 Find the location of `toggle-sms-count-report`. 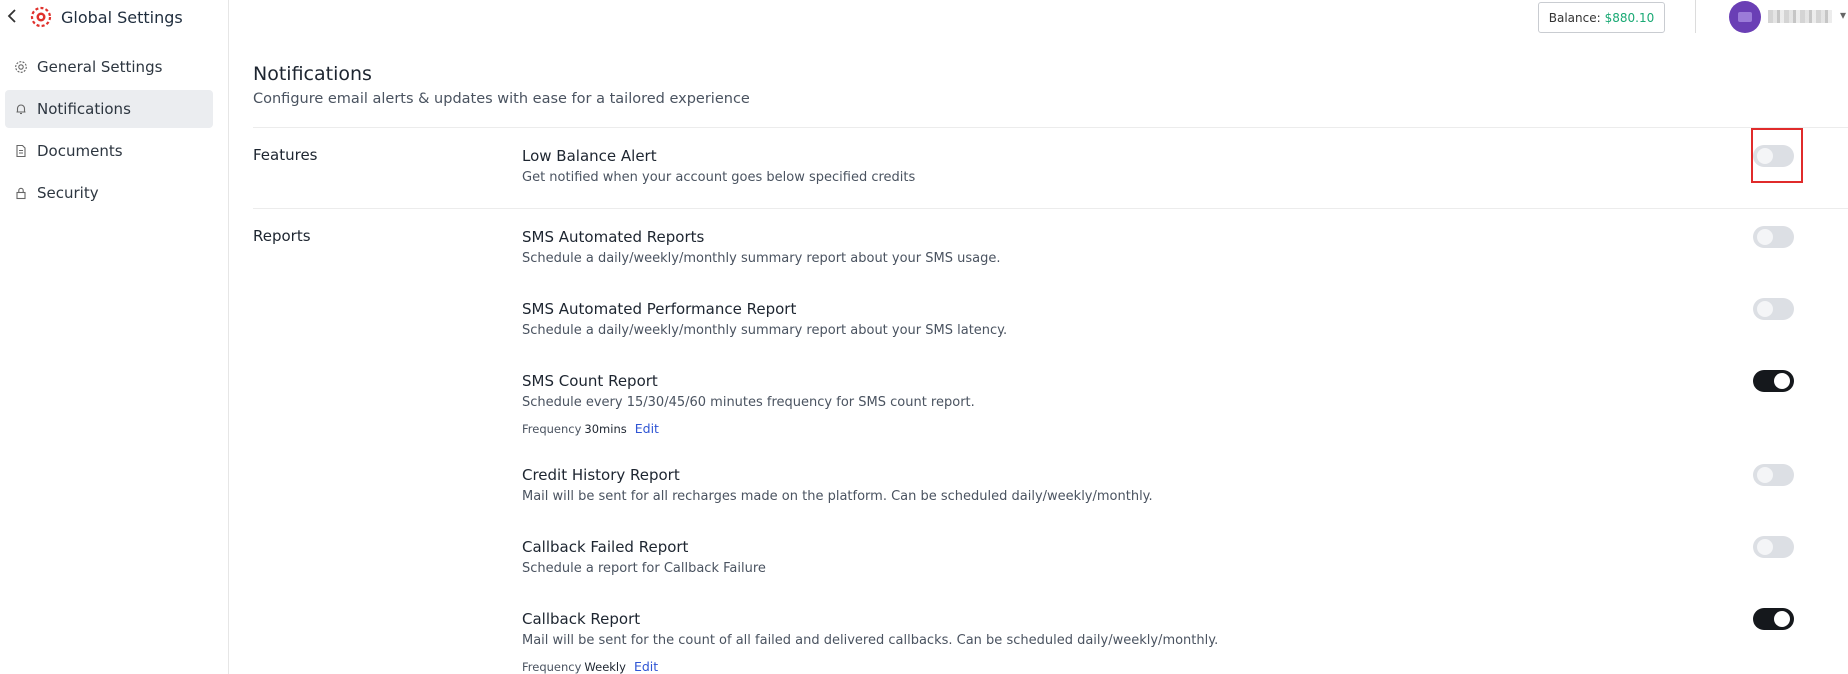

toggle-sms-count-report is located at coordinates (1773, 381).